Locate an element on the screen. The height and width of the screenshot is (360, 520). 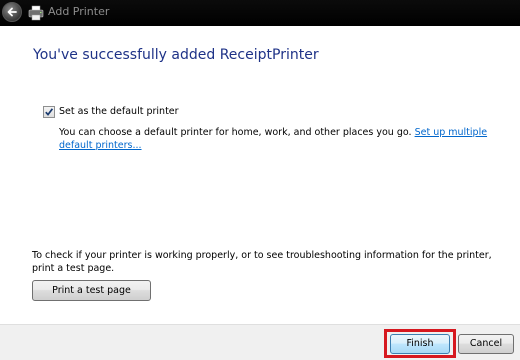
finish-button: Finish is located at coordinates (420, 344).